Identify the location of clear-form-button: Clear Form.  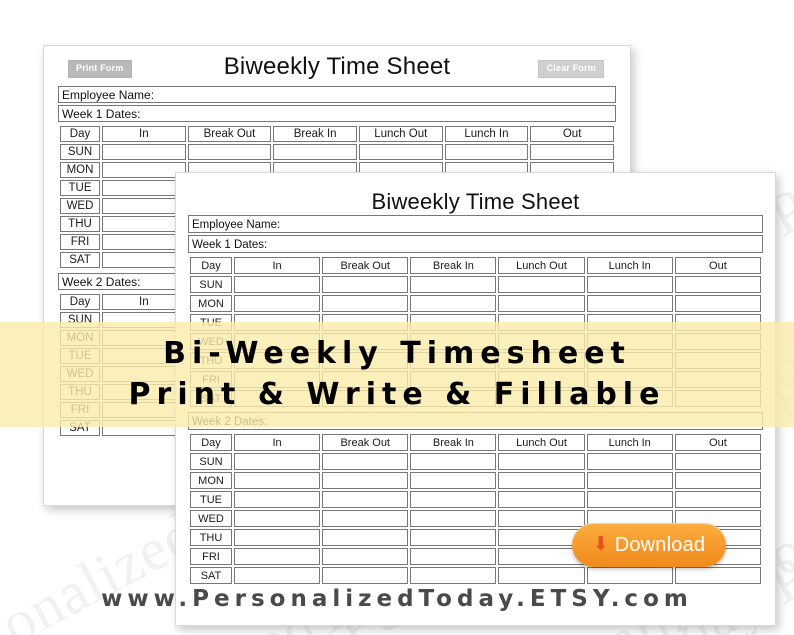
(571, 69).